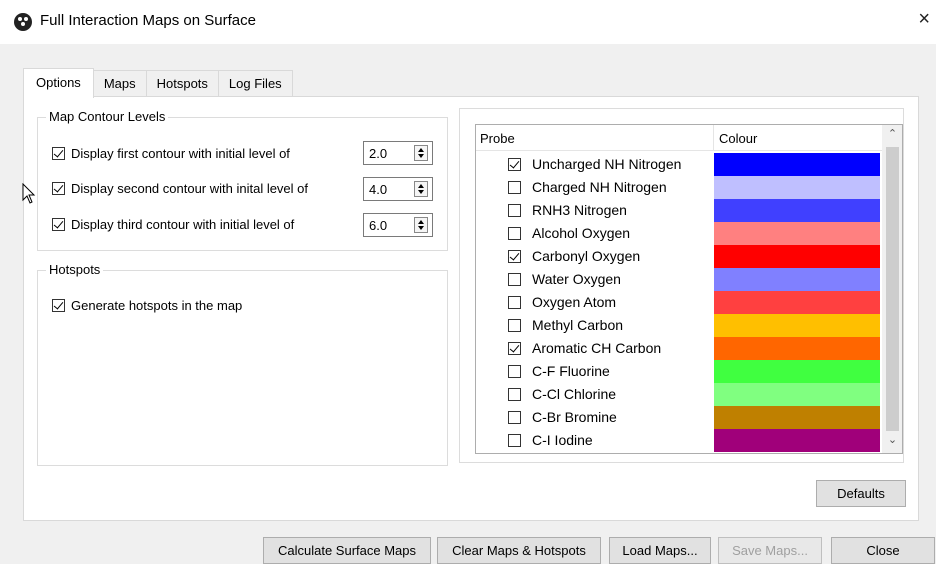 The height and width of the screenshot is (564, 936). I want to click on probe-name: Water Oxygen, so click(576, 279).